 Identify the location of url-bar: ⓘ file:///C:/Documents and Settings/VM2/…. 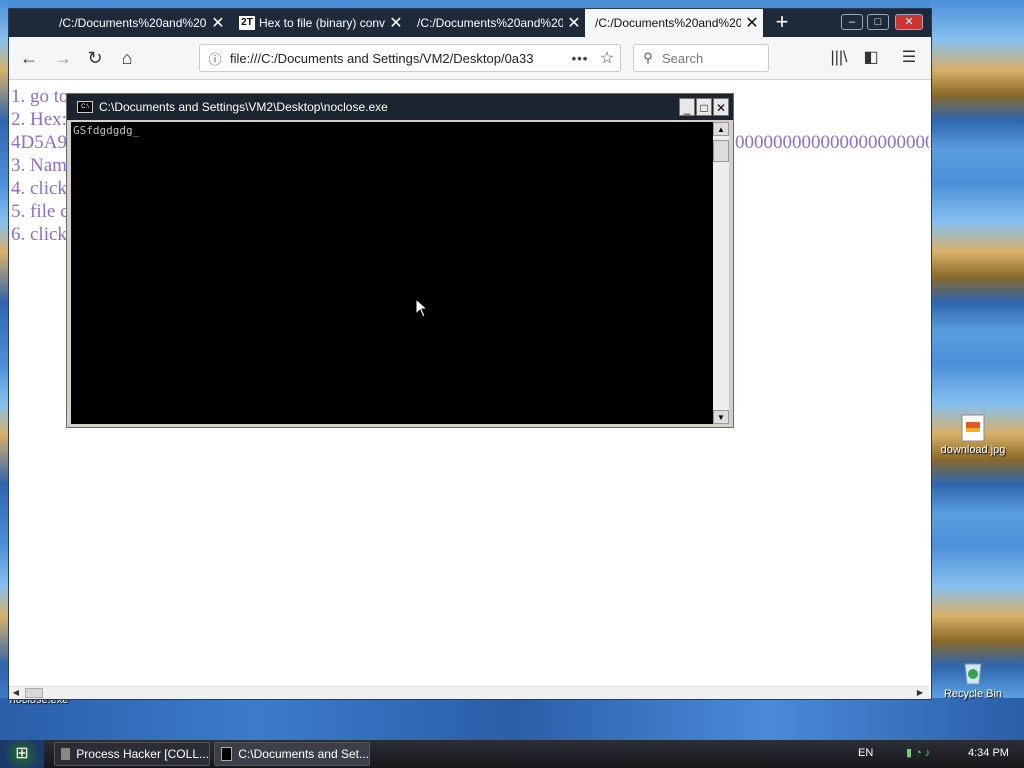
(410, 58).